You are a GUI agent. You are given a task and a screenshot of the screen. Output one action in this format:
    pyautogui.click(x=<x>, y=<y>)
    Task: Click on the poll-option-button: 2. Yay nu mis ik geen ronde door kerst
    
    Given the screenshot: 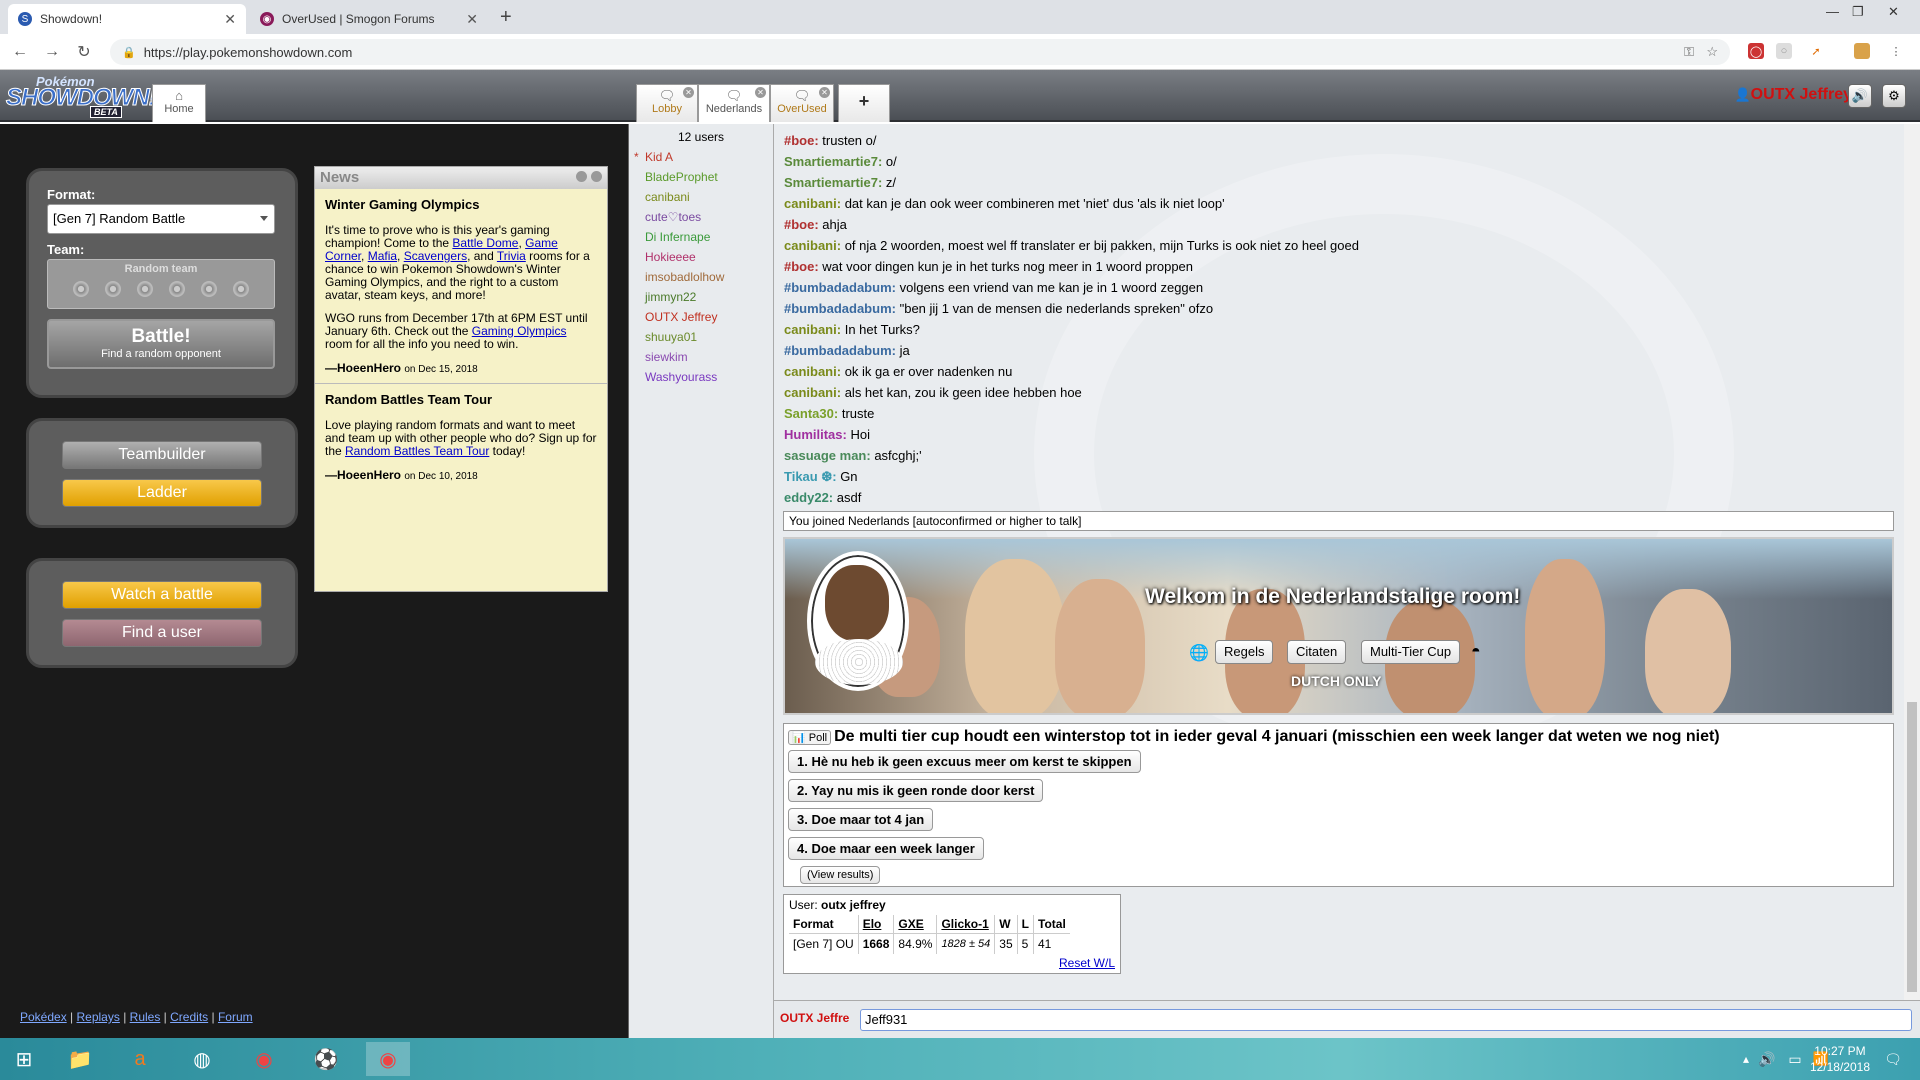 What is the action you would take?
    pyautogui.click(x=916, y=790)
    